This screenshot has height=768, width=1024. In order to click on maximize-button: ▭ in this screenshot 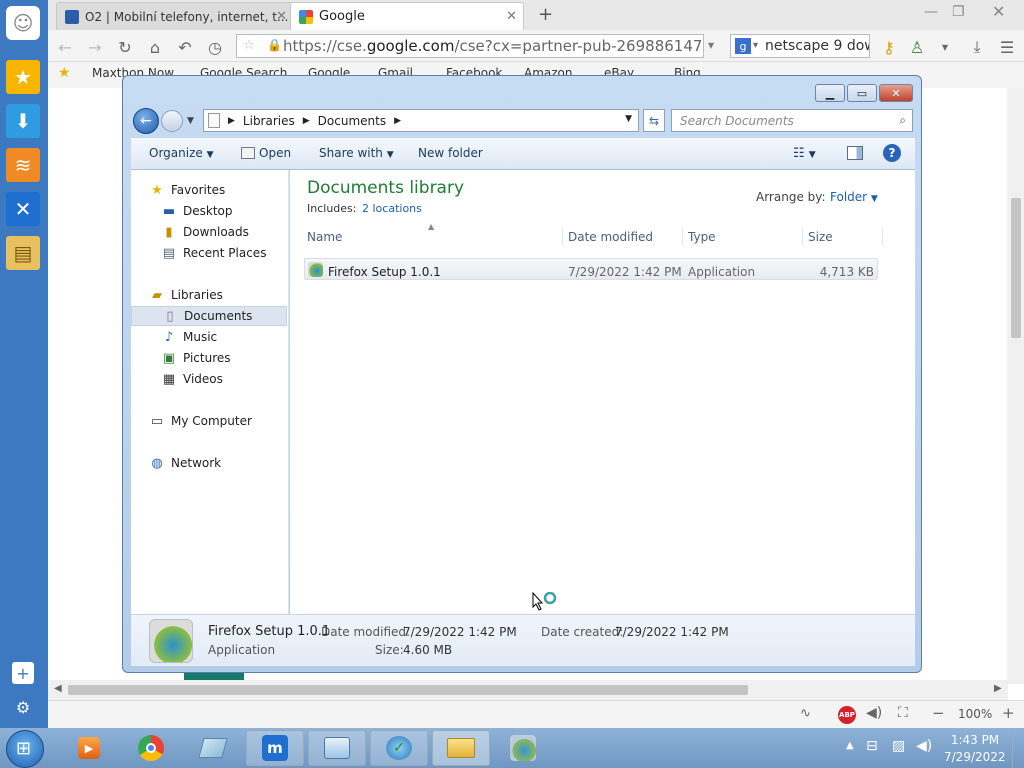, I will do `click(862, 93)`.